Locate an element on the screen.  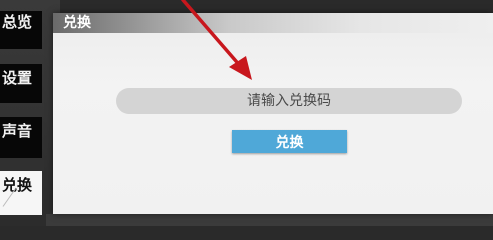
redeem-code-input is located at coordinates (289, 101).